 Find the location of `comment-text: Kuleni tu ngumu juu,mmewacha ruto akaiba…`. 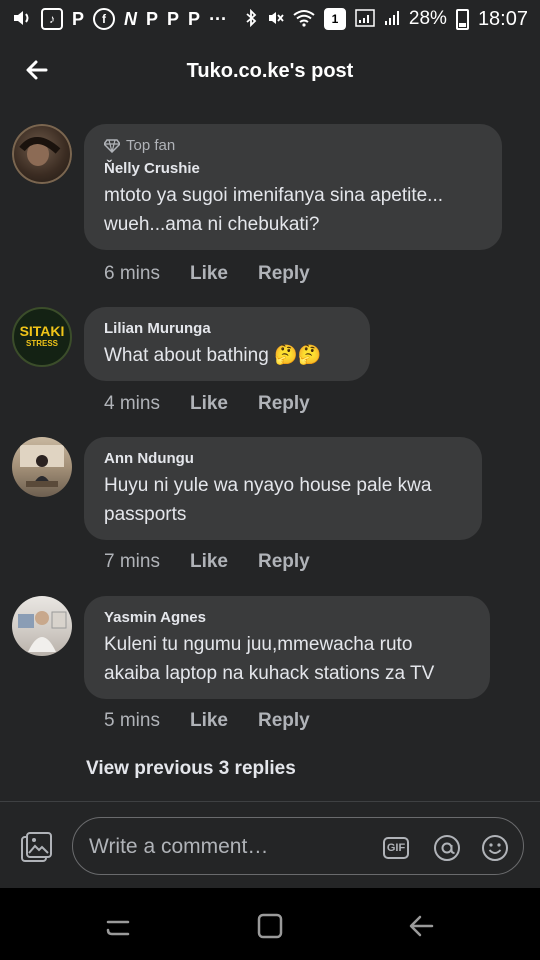

comment-text: Kuleni tu ngumu juu,mmewacha ruto akaiba… is located at coordinates (269, 659).